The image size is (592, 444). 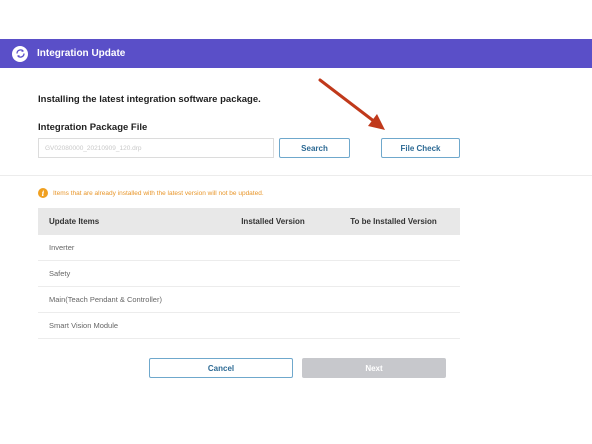 I want to click on section-divider, so click(x=296, y=175).